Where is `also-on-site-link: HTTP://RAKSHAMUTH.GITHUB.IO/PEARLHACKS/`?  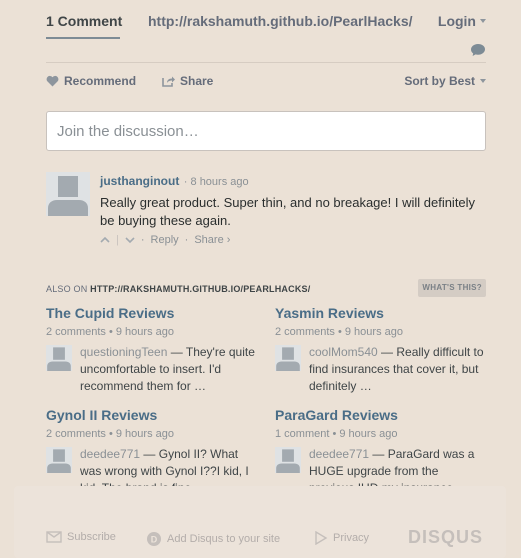 also-on-site-link: HTTP://RAKSHAMUTH.GITHUB.IO/PEARLHACKS/ is located at coordinates (200, 289).